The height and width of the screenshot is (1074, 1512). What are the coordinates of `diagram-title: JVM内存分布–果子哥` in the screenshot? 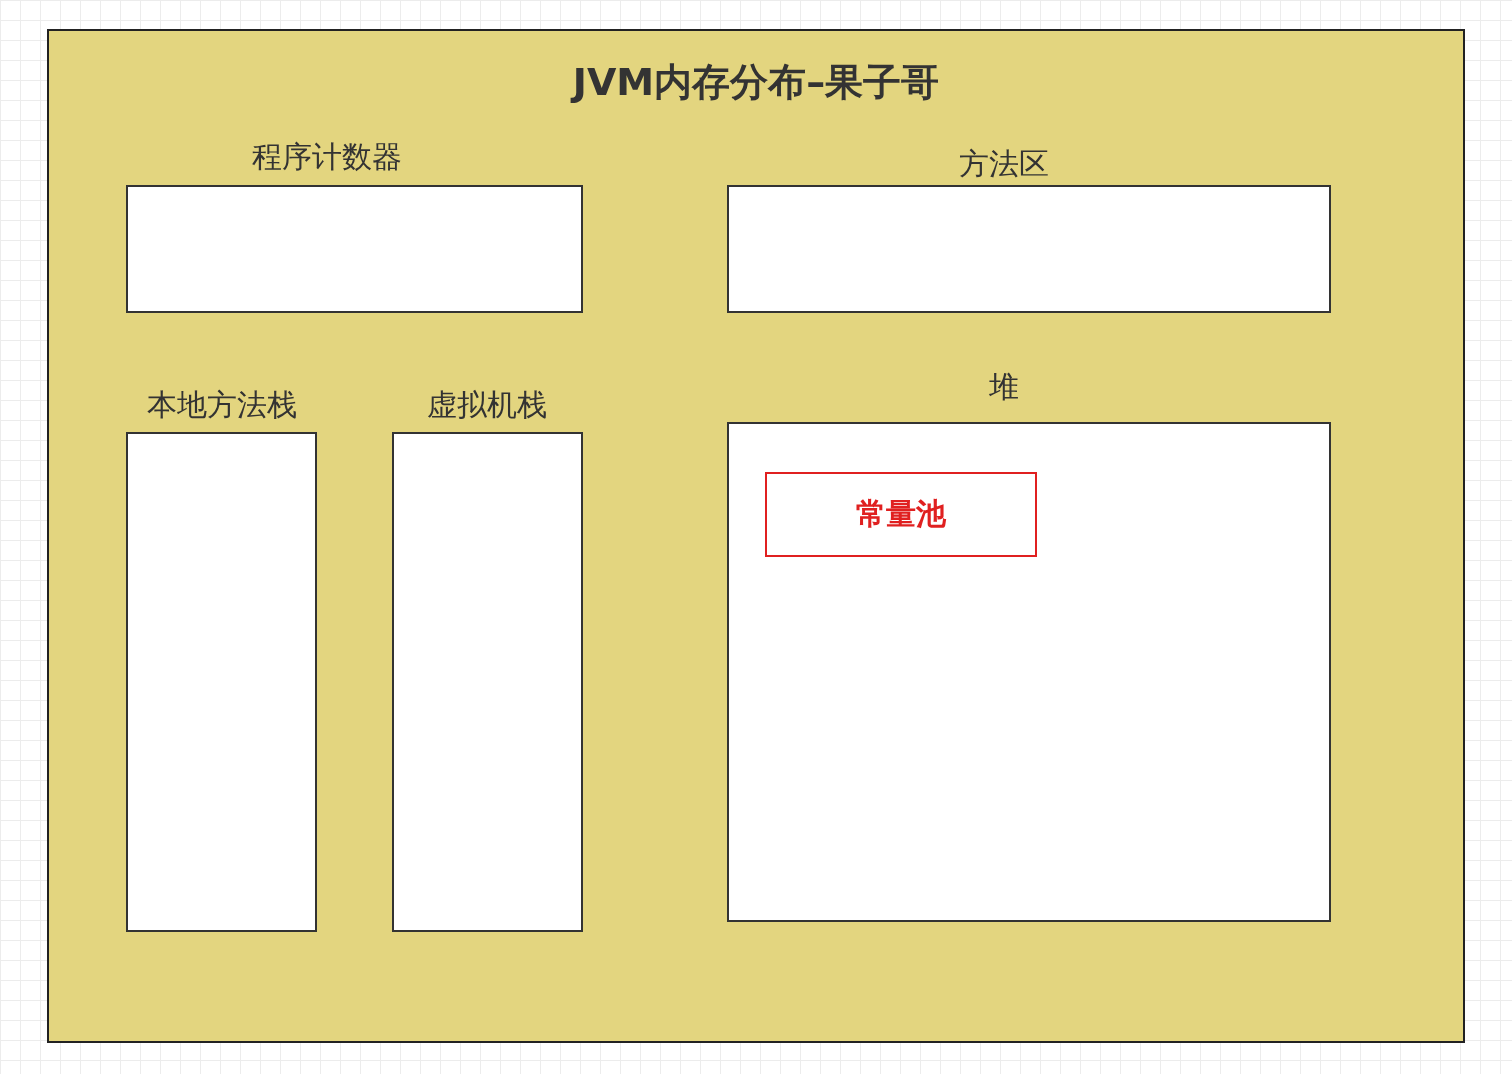 It's located at (755, 82).